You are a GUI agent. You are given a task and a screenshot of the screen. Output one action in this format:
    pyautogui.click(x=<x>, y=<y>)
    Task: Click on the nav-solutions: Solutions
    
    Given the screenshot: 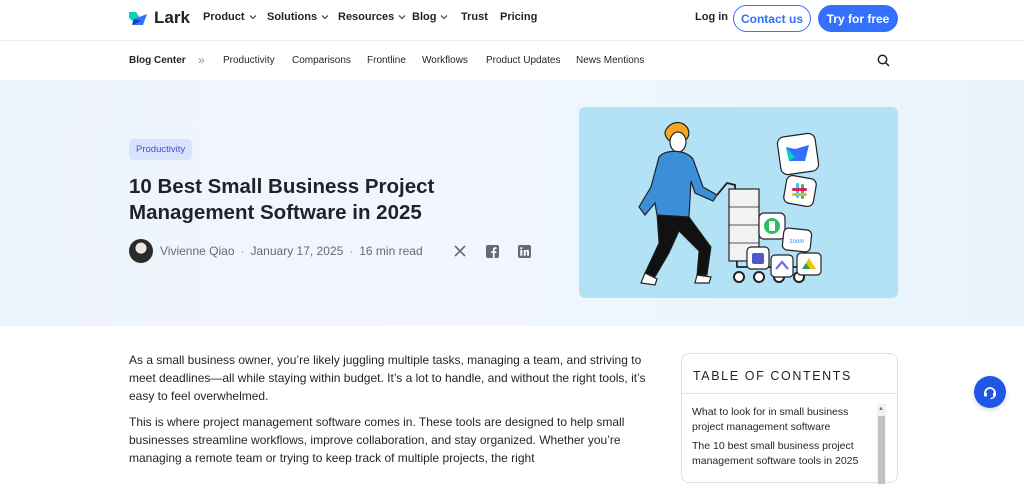 What is the action you would take?
    pyautogui.click(x=298, y=17)
    